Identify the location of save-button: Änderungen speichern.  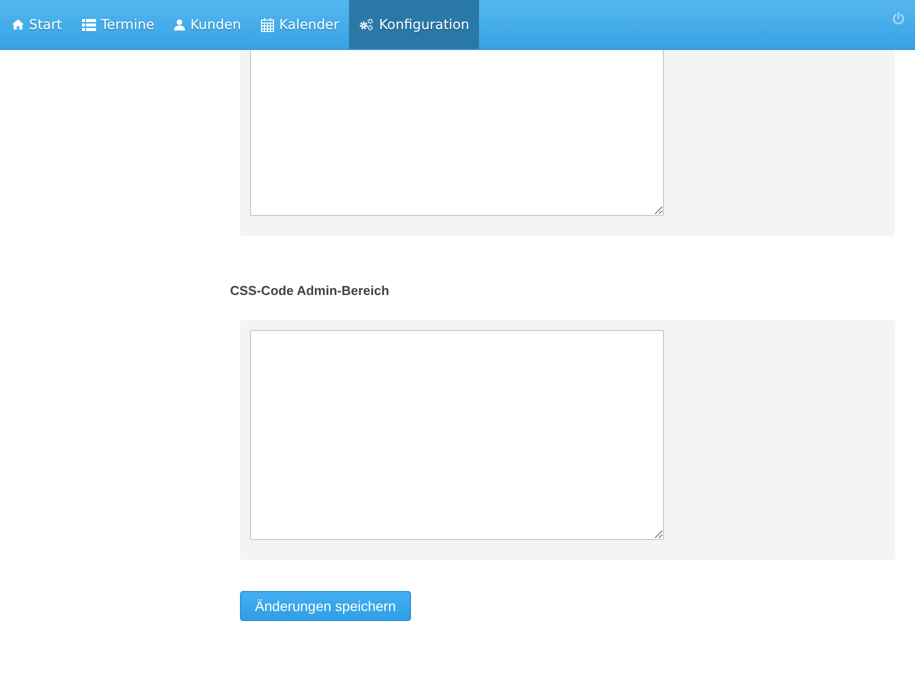
(325, 606).